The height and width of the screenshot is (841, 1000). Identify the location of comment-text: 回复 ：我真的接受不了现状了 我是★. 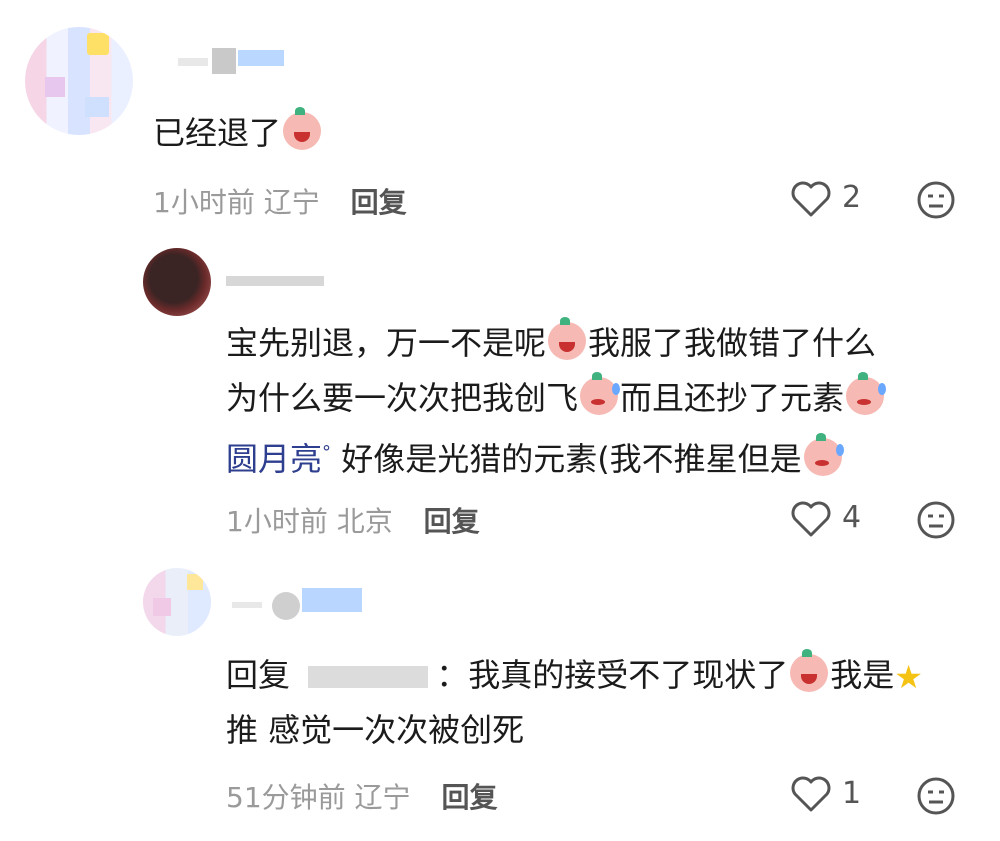
(574, 675).